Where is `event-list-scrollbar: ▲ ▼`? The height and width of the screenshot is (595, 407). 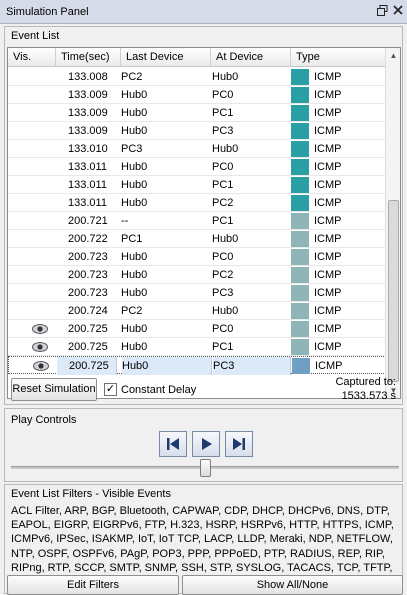
event-list-scrollbar: ▲ ▼ is located at coordinates (392, 223).